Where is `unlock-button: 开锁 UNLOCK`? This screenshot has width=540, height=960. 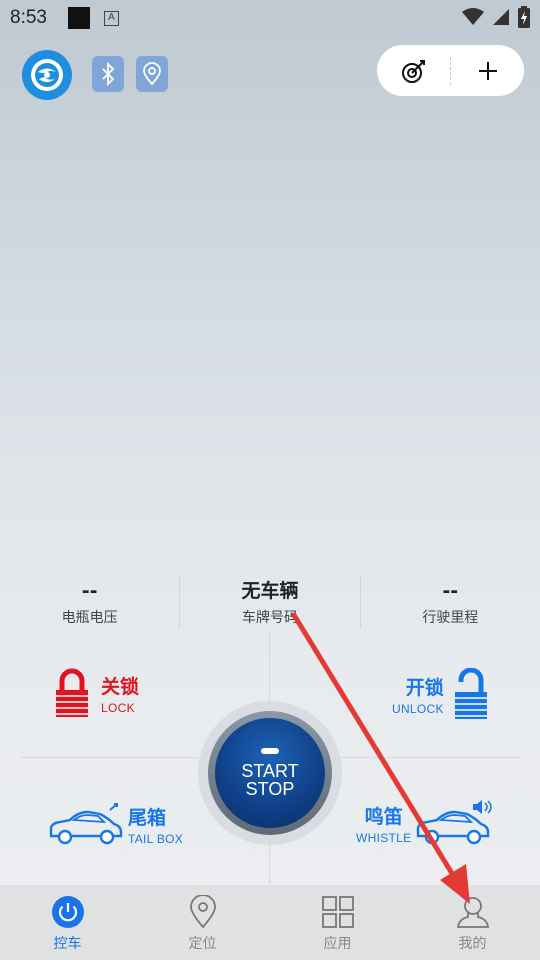 unlock-button: 开锁 UNLOCK is located at coordinates (440, 694).